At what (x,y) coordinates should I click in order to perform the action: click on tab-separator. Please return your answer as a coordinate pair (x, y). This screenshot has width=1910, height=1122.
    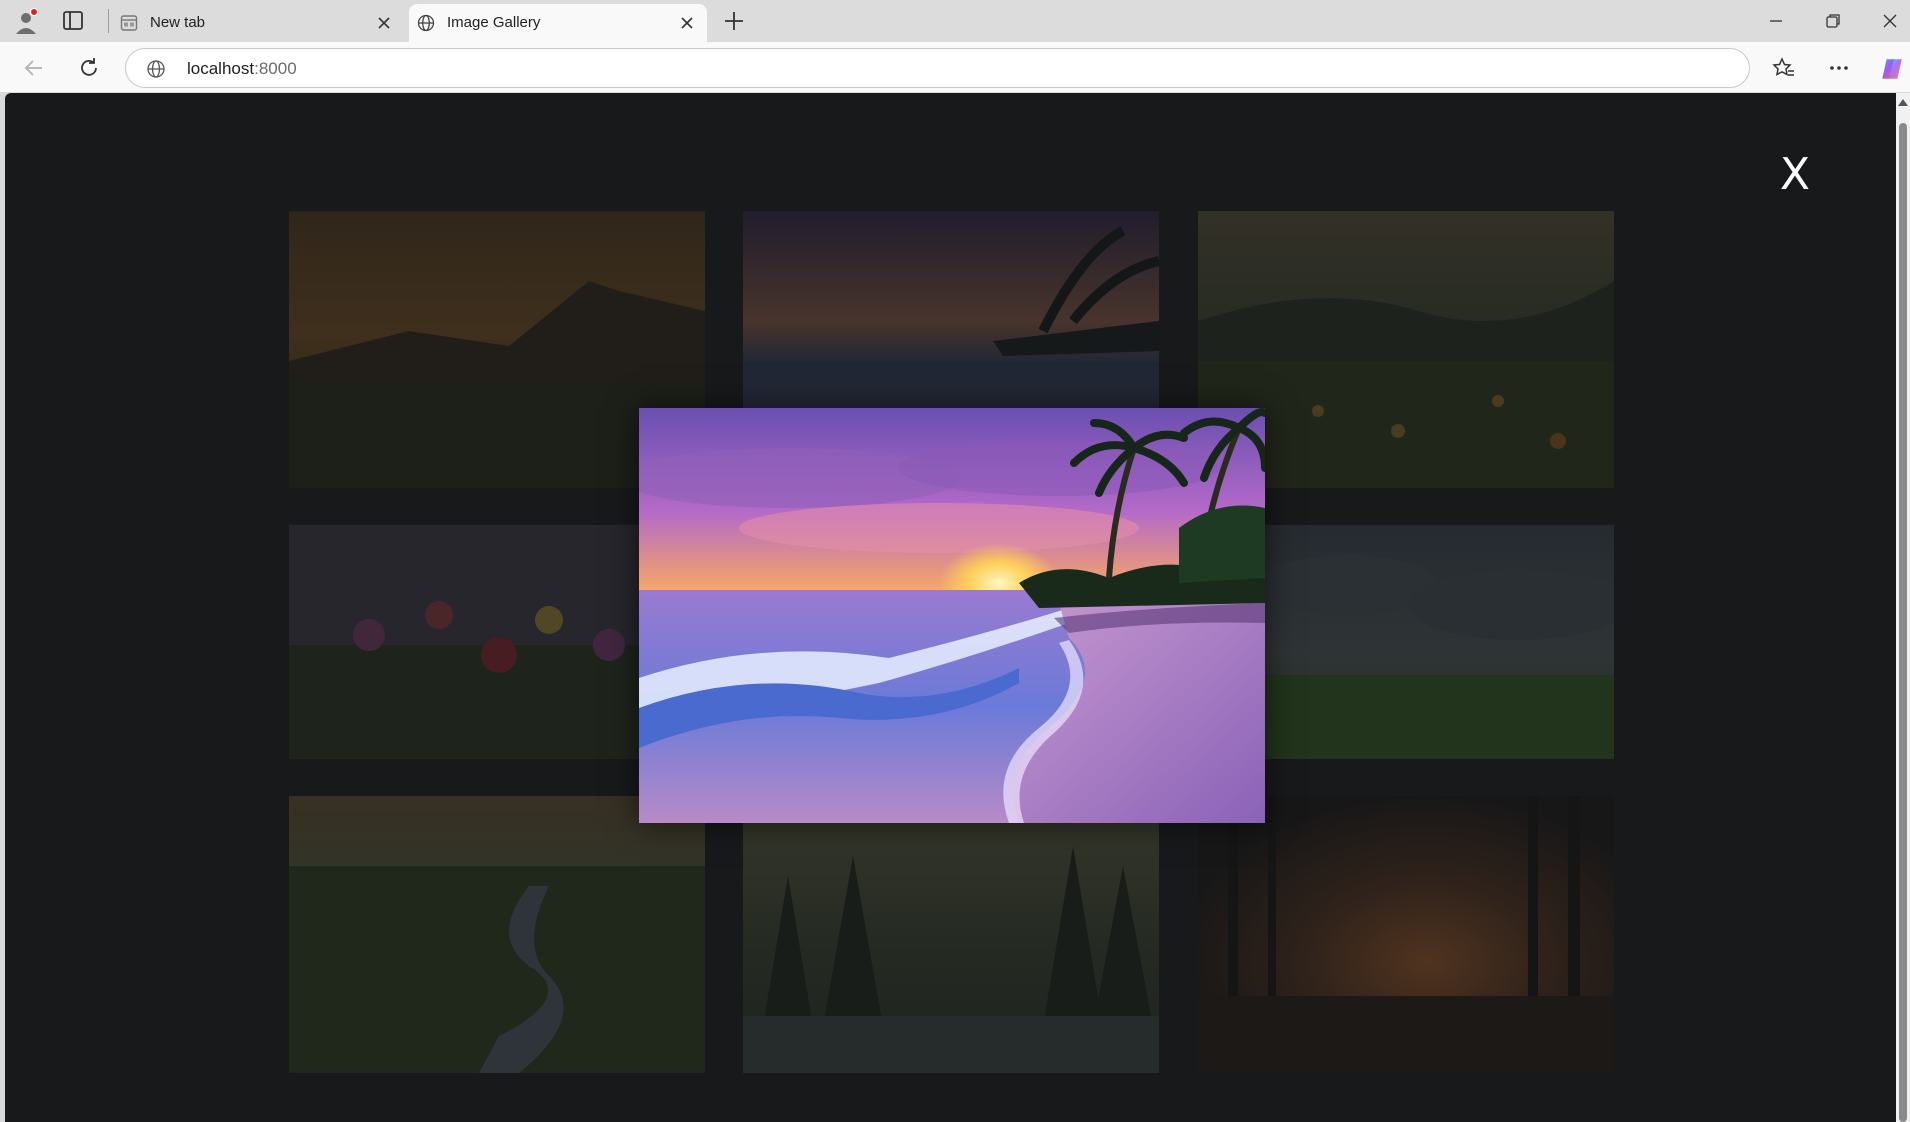
    Looking at the image, I should click on (108, 21).